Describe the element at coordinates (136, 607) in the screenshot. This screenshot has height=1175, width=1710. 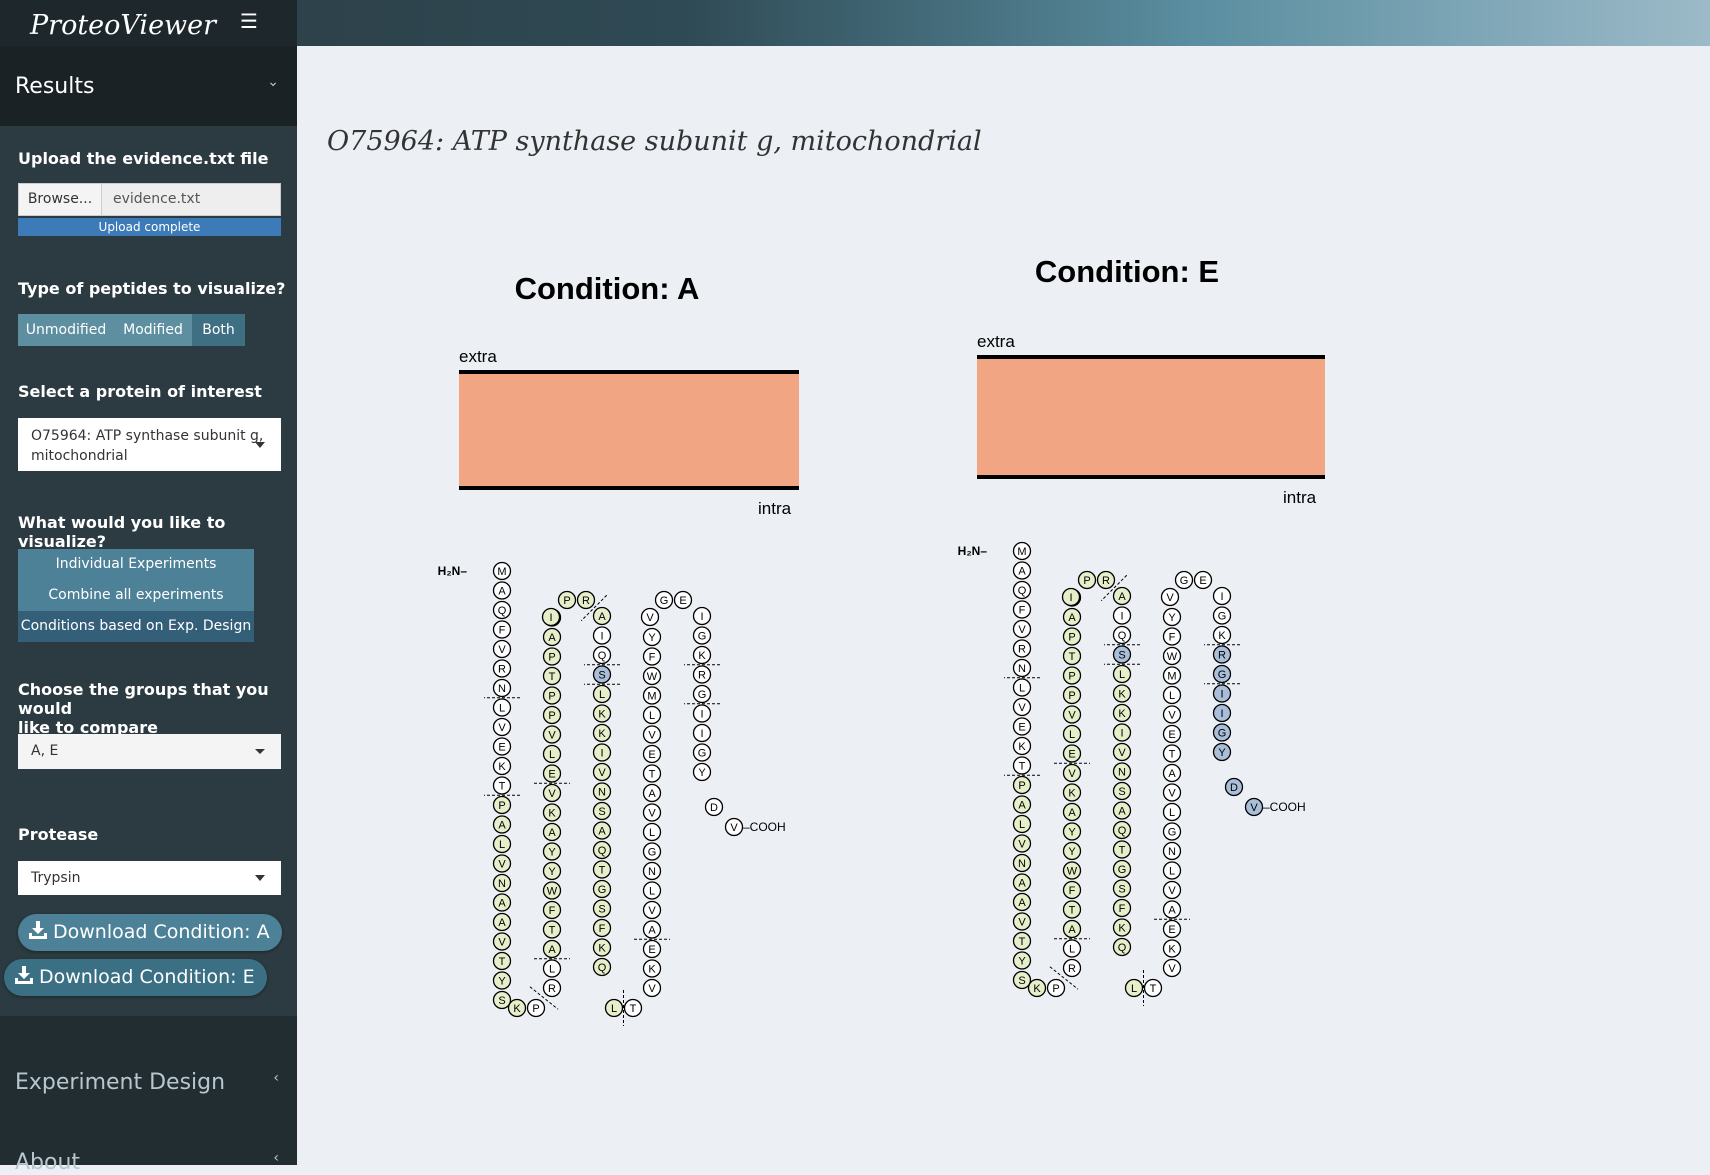
I see `visualize-combine-button: Combine all experiments together` at that location.